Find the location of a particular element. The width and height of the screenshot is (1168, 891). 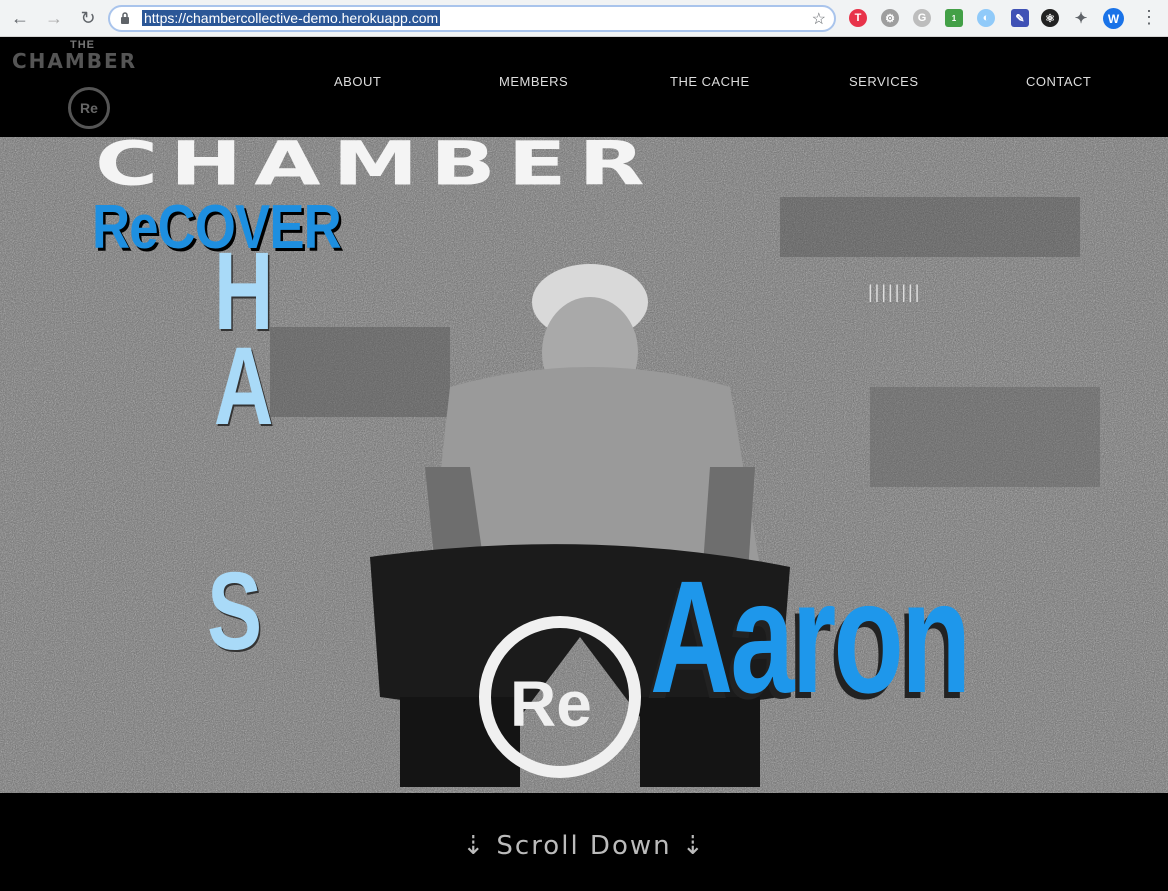

bookmark-star-icon: ☆ is located at coordinates (819, 19).